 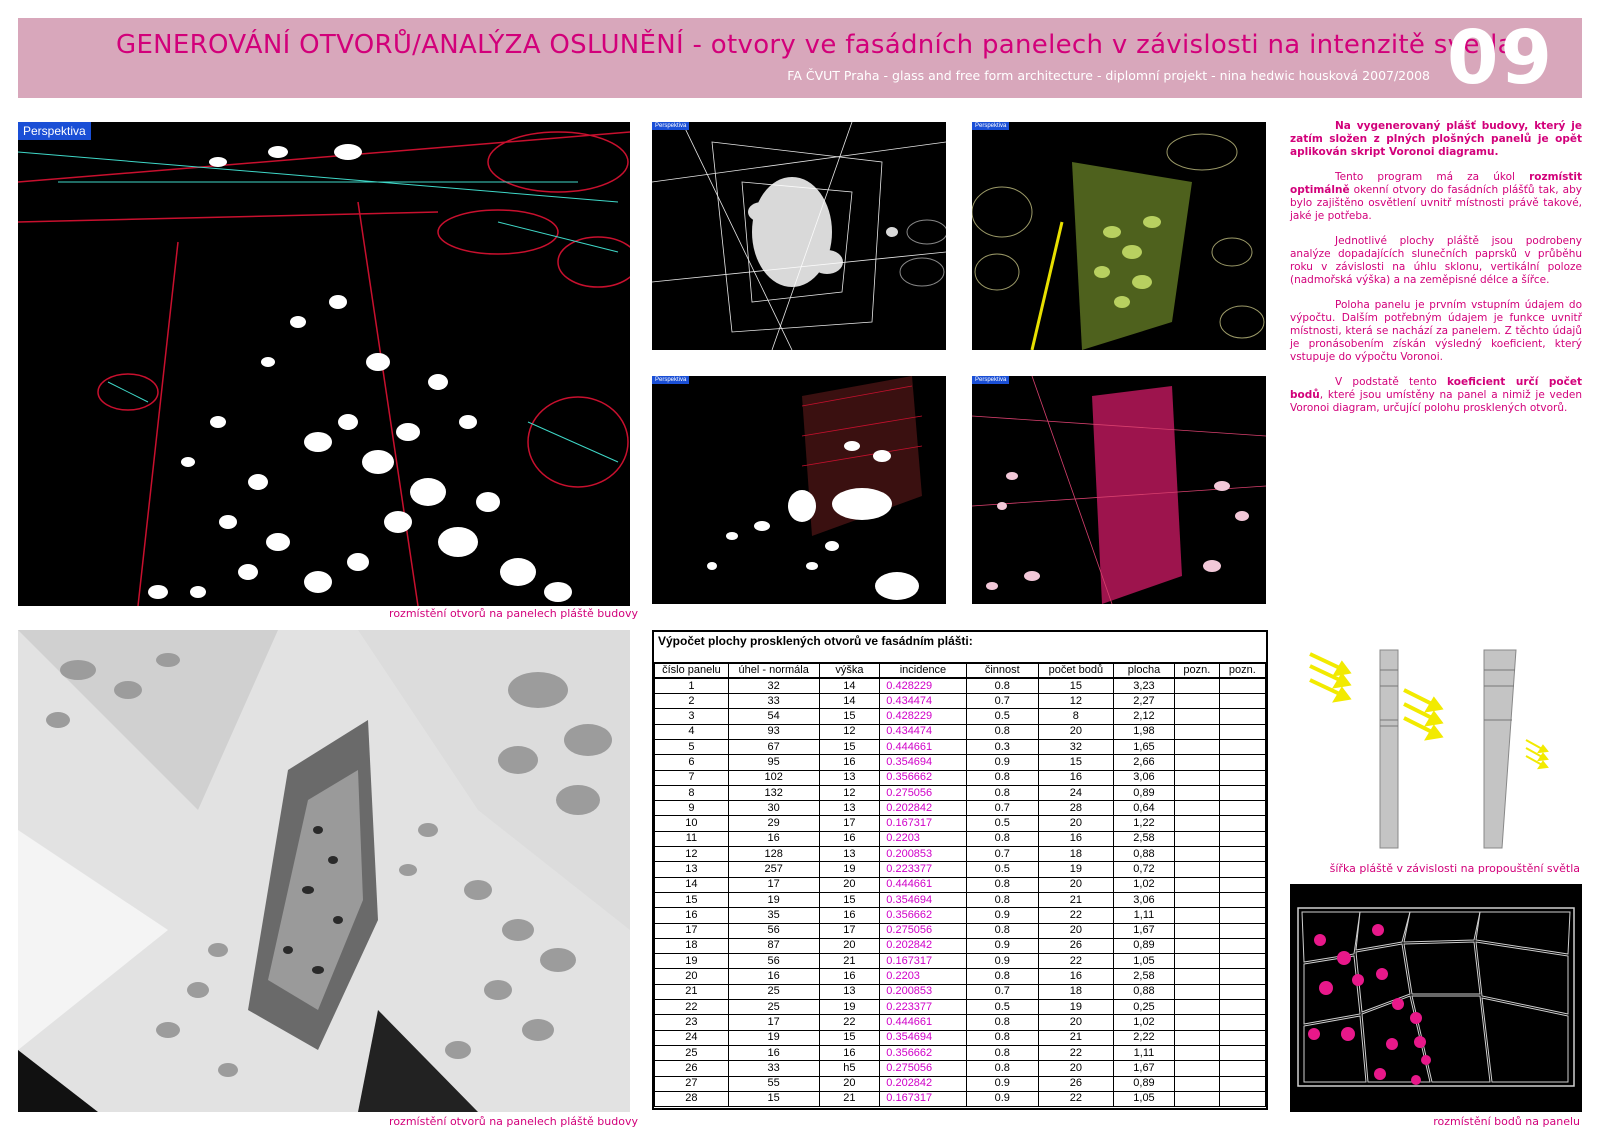 I want to click on table-row: 6 95 16 0.354694 0.9 15 2,66, so click(x=960, y=762).